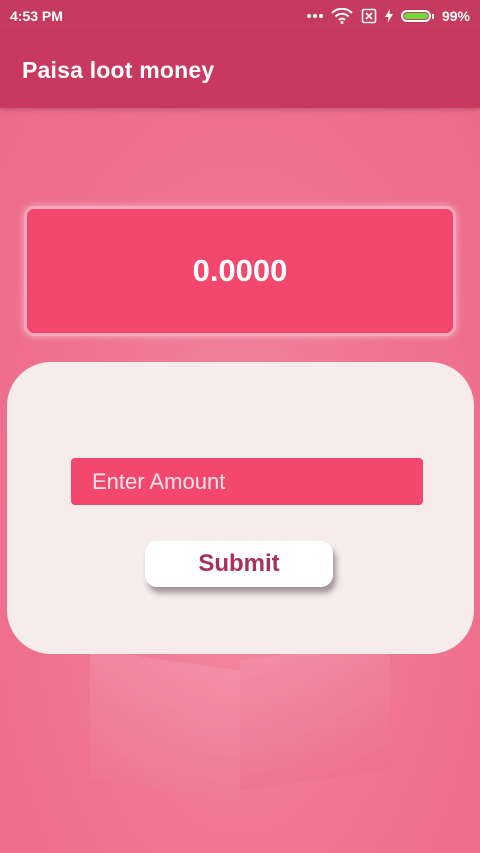 The image size is (480, 853). I want to click on status-time: 4:53 PM, so click(36, 16).